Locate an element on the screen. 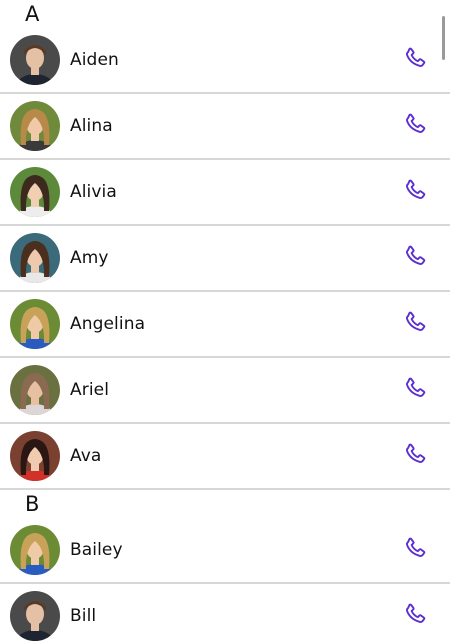  section-header-a: A is located at coordinates (225, 14).